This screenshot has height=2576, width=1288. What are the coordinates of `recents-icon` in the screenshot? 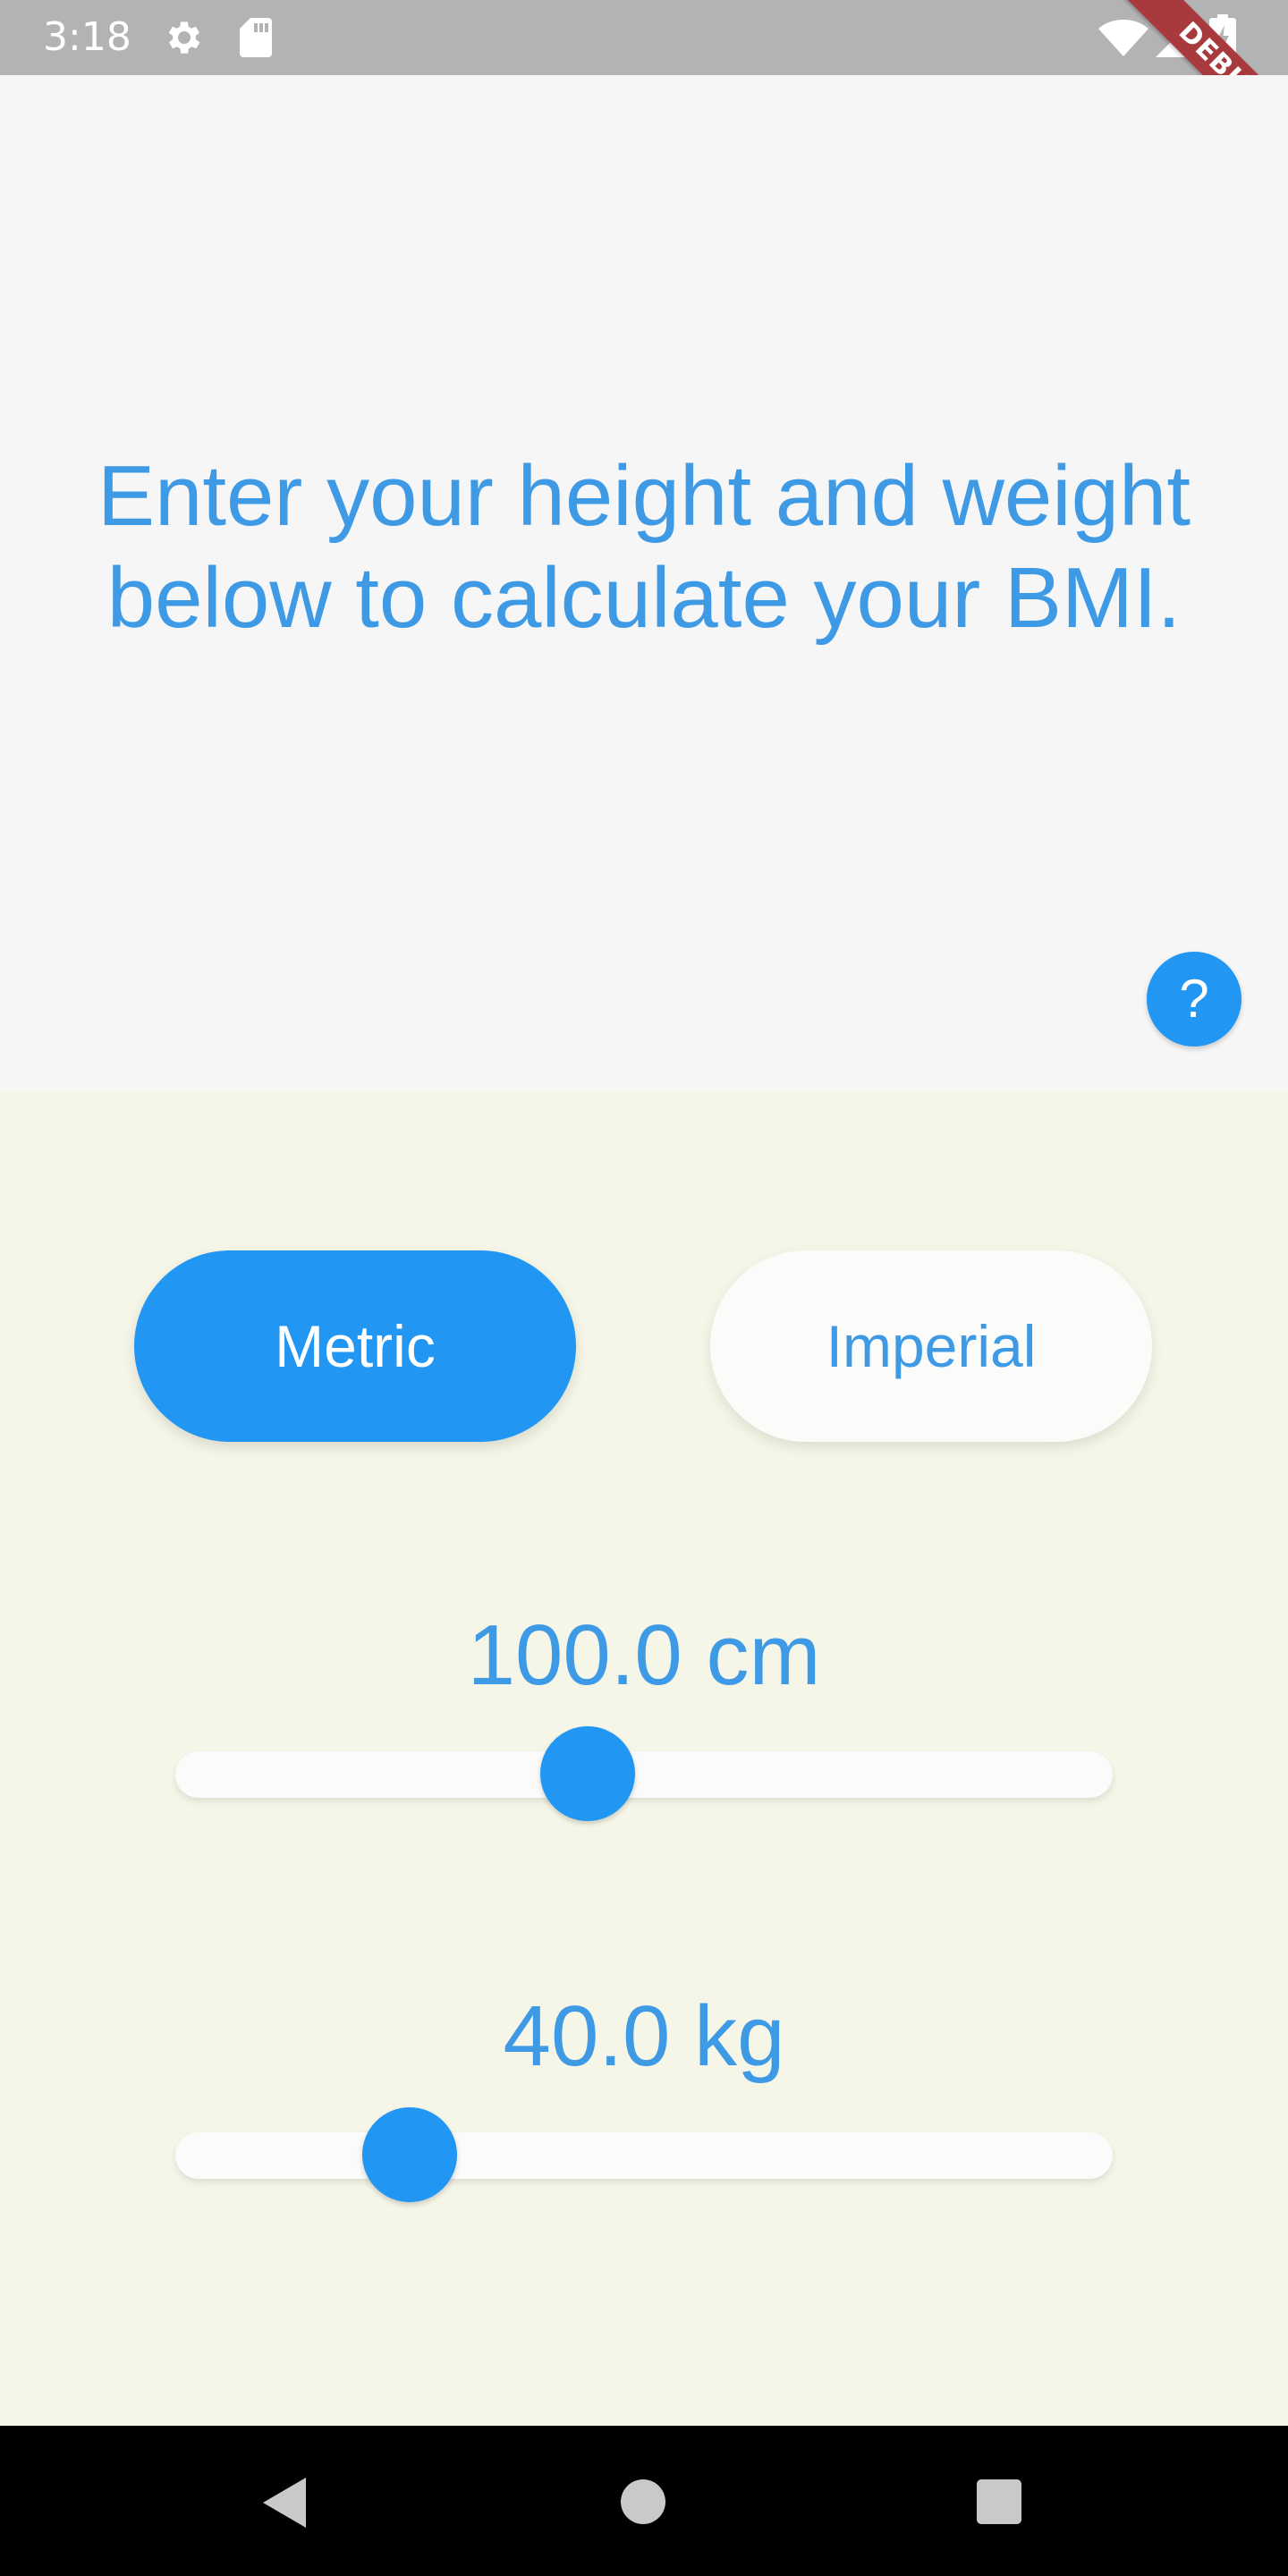 It's located at (999, 2501).